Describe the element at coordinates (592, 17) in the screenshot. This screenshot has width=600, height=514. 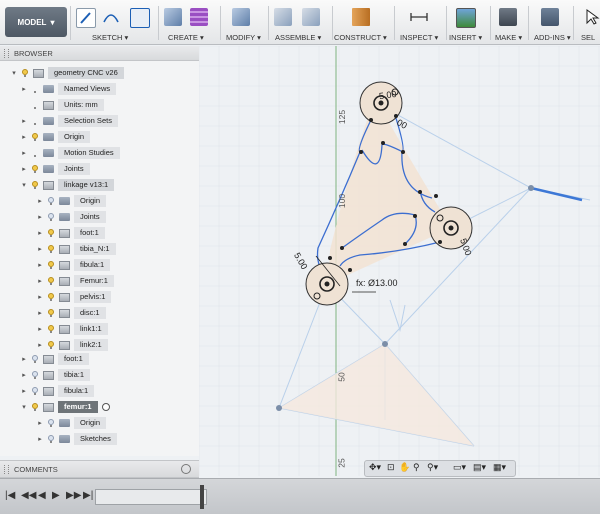
I see `select-arrow-icon` at that location.